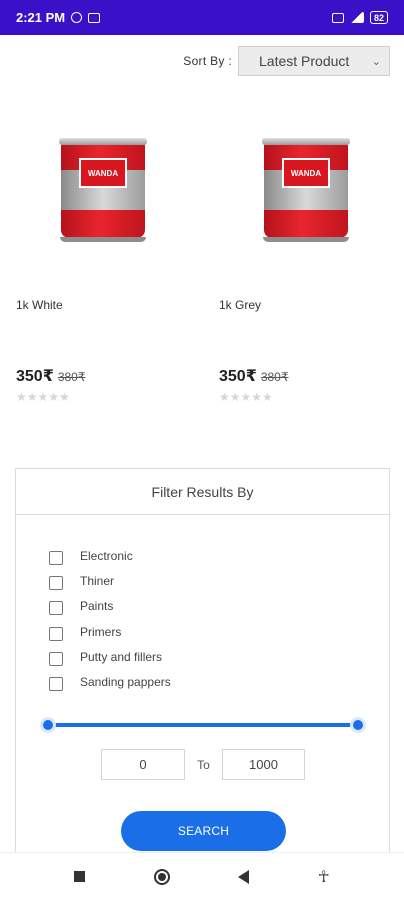  Describe the element at coordinates (125, 682) in the screenshot. I see `filter-label: Sanding pappers` at that location.